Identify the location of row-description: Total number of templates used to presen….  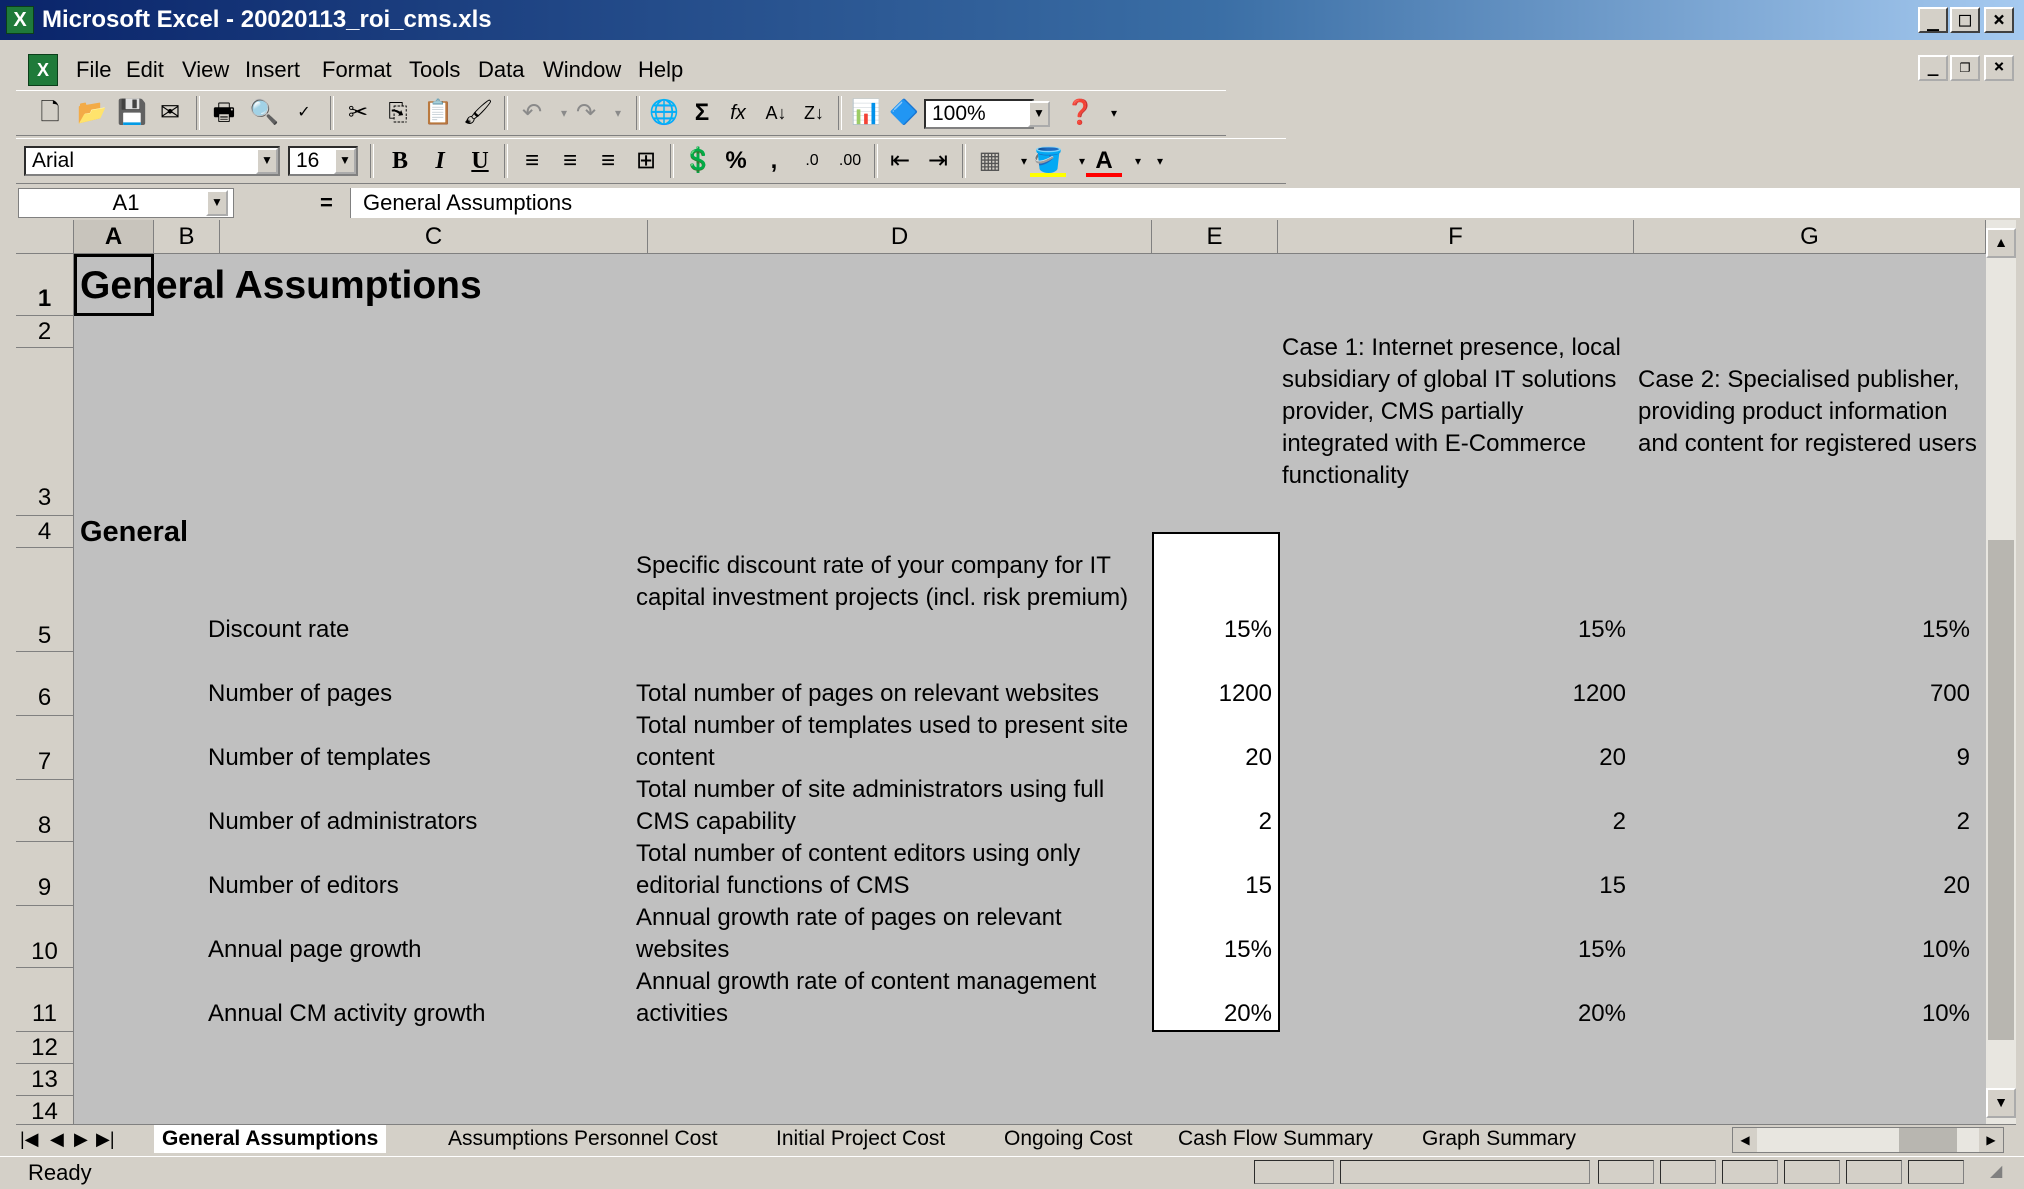
(891, 742).